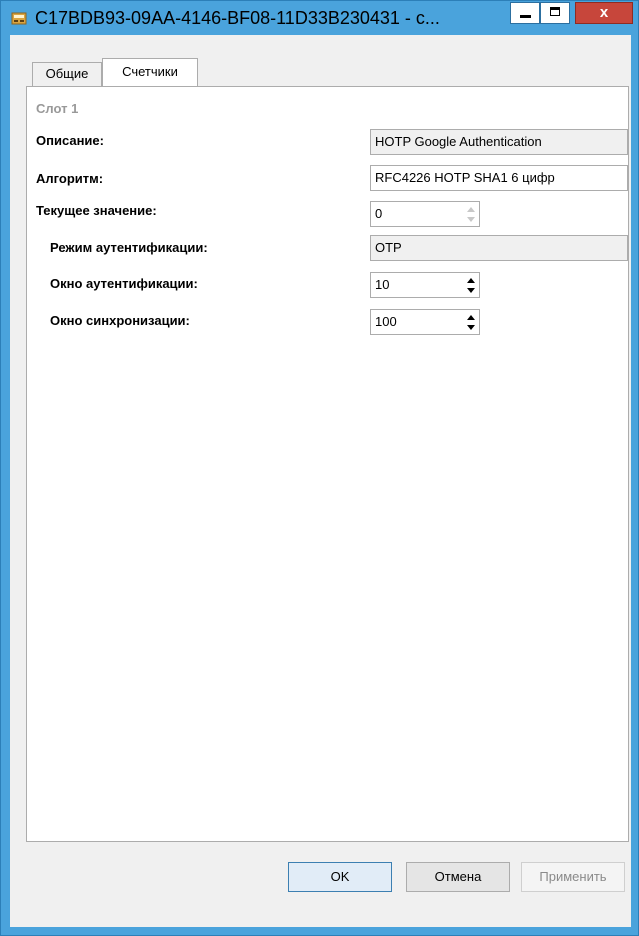 The image size is (639, 936). I want to click on slot-title: Слот 1, so click(57, 108).